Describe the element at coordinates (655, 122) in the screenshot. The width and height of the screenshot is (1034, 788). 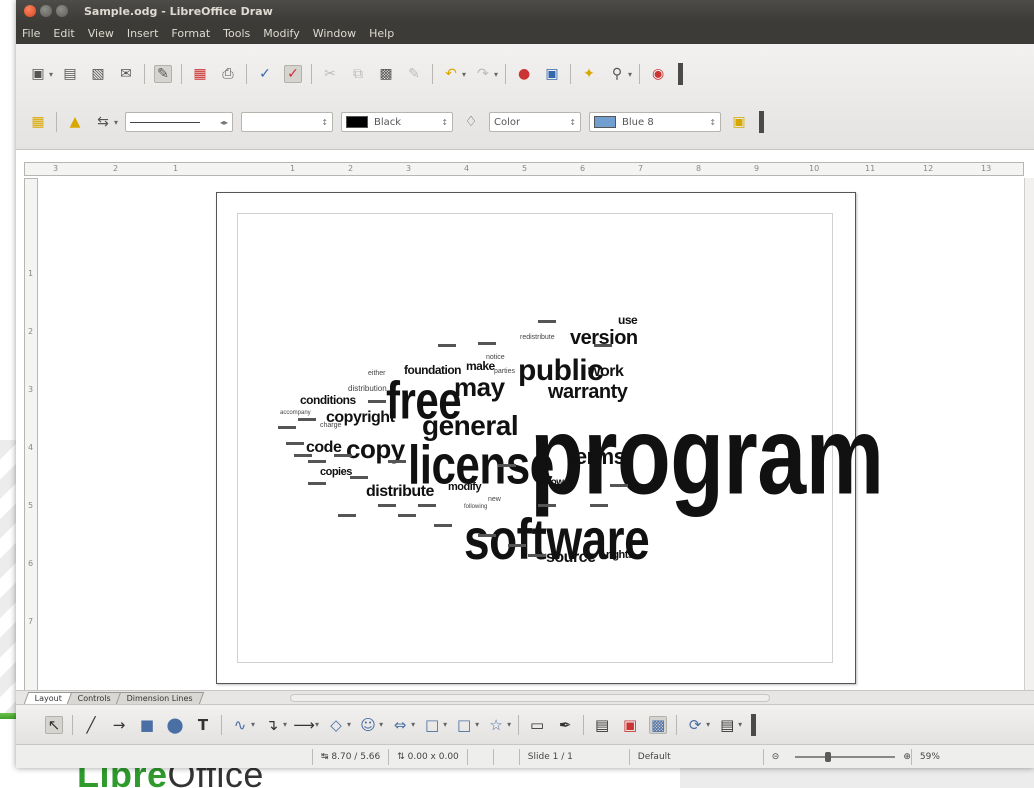
I see `area-color-select: Blue 8 ↕` at that location.